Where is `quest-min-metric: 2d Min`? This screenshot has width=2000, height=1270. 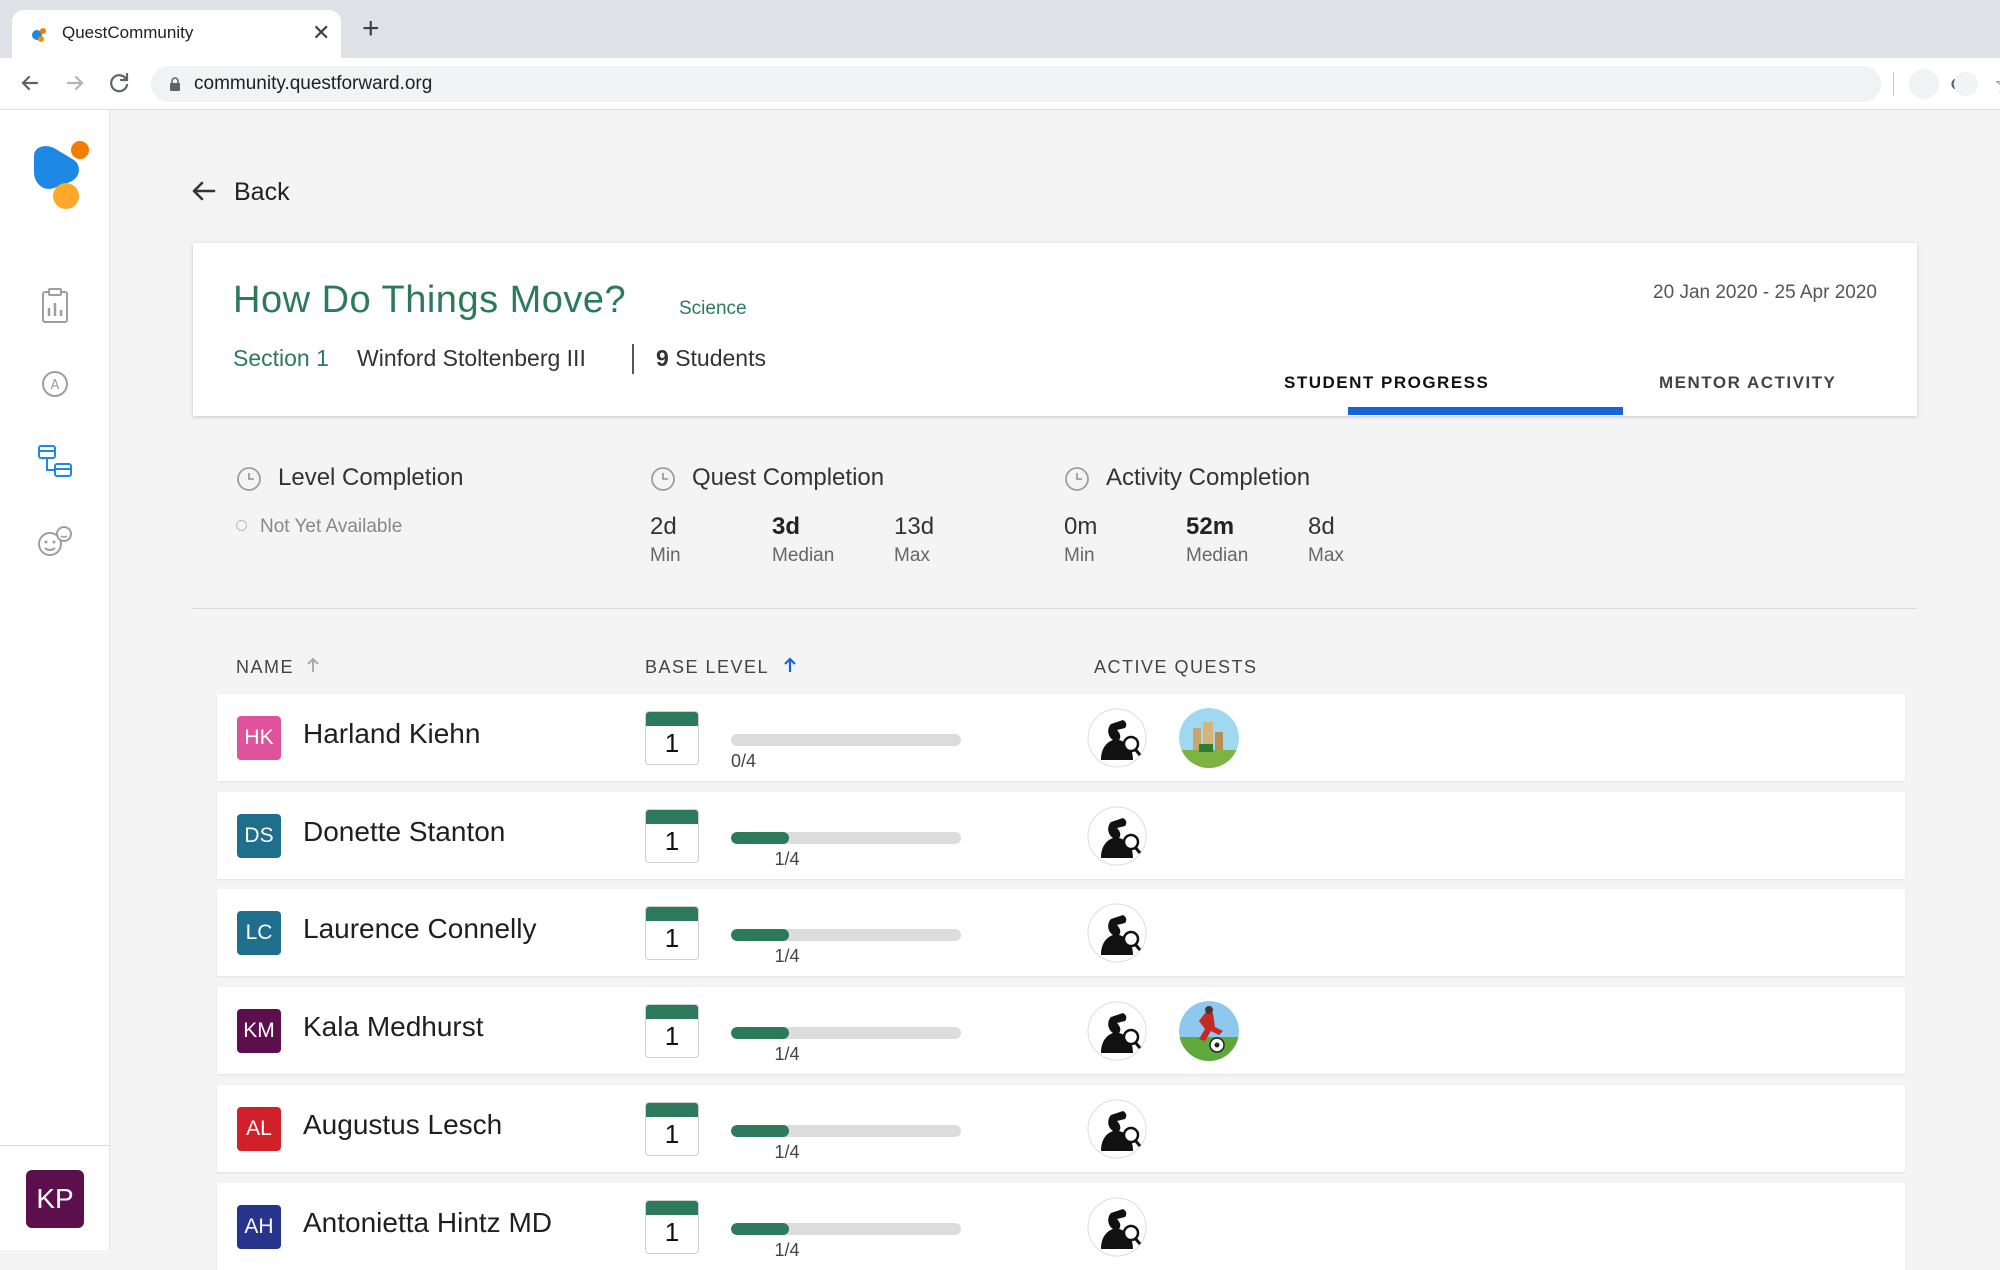
quest-min-metric: 2d Min is located at coordinates (665, 539).